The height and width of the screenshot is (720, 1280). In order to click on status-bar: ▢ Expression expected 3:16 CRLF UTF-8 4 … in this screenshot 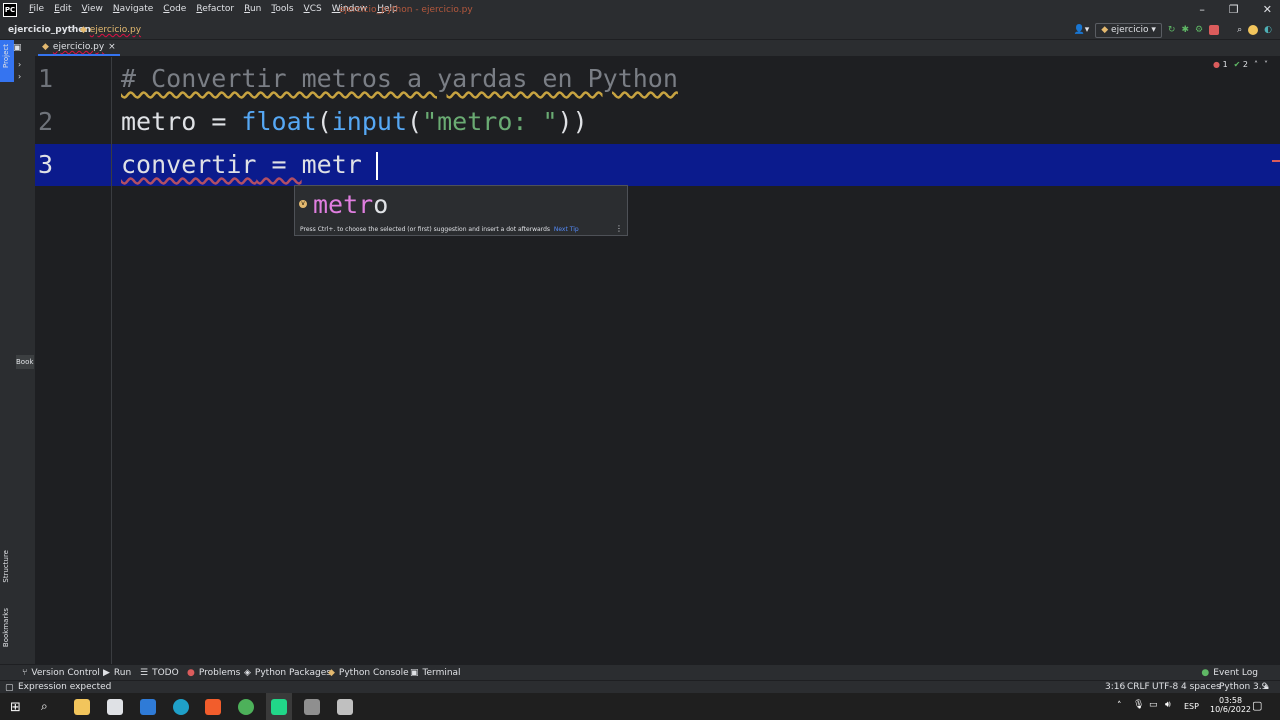, I will do `click(640, 687)`.